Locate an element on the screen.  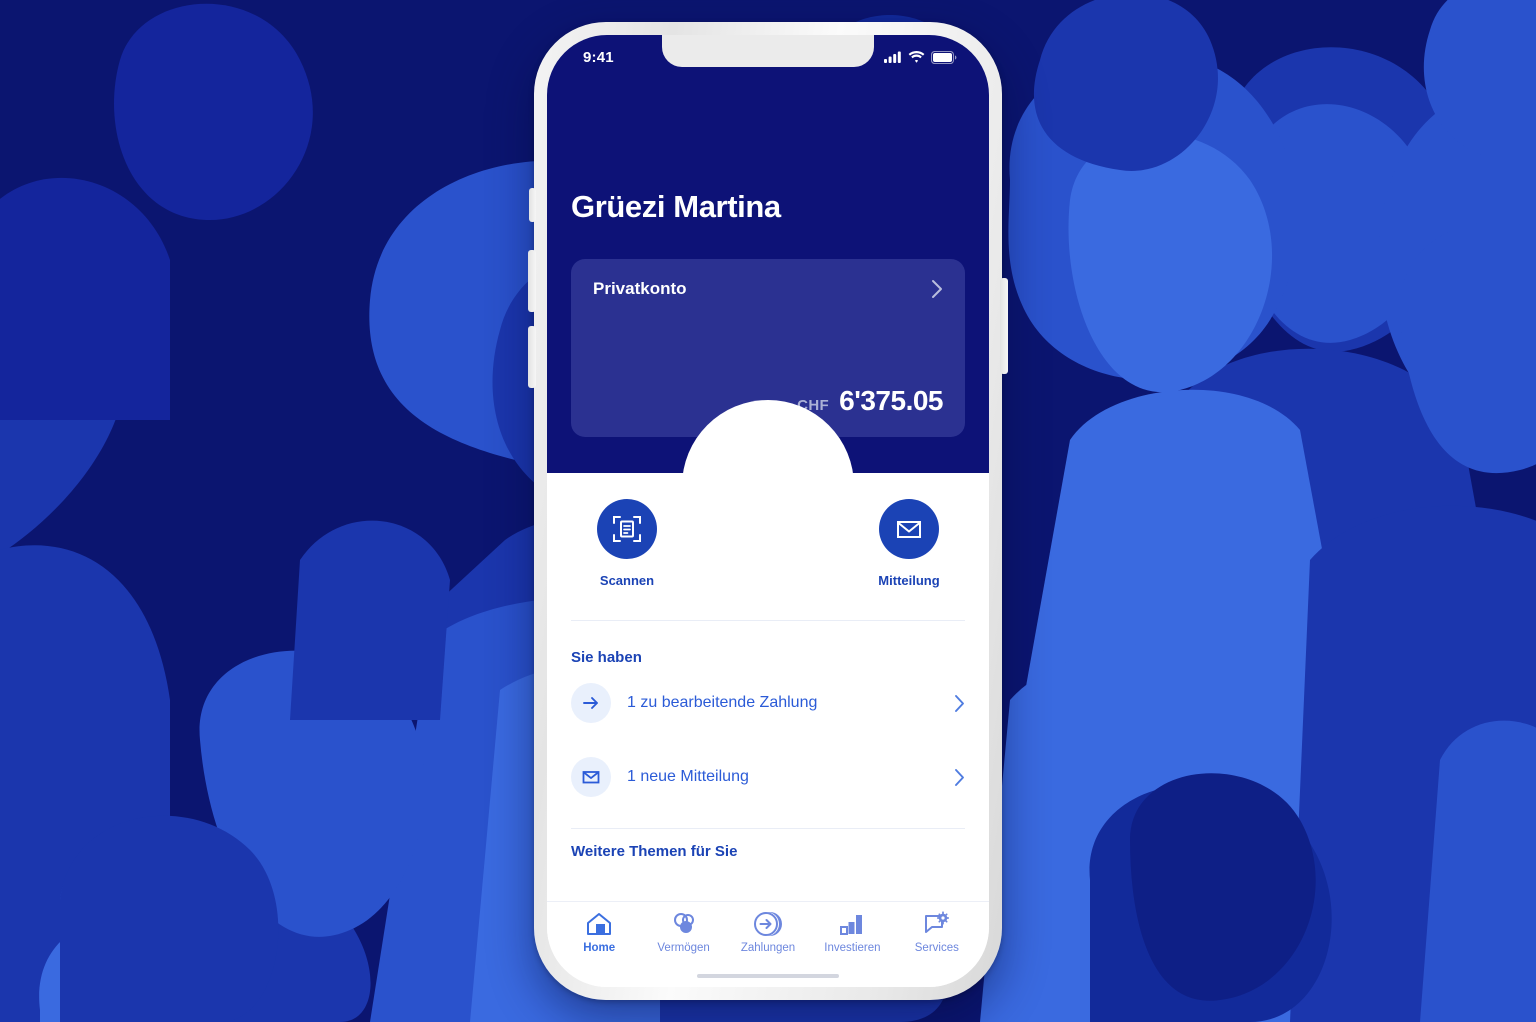
tab-services: Services is located at coordinates (937, 932).